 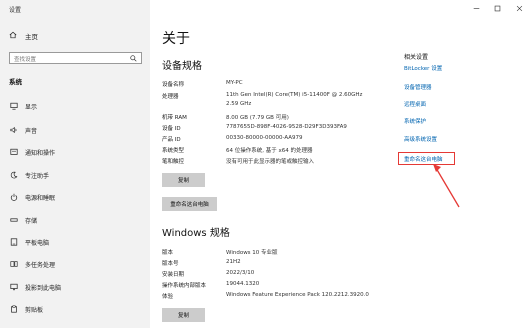 What do you see at coordinates (176, 39) in the screenshot?
I see `page-title: 关于` at bounding box center [176, 39].